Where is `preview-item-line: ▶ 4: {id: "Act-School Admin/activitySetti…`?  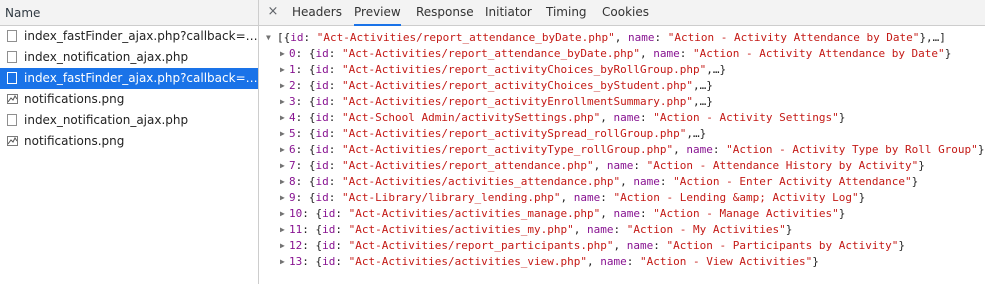
preview-item-line: ▶ 4: {id: "Act-School Admin/activitySetti… is located at coordinates (622, 118).